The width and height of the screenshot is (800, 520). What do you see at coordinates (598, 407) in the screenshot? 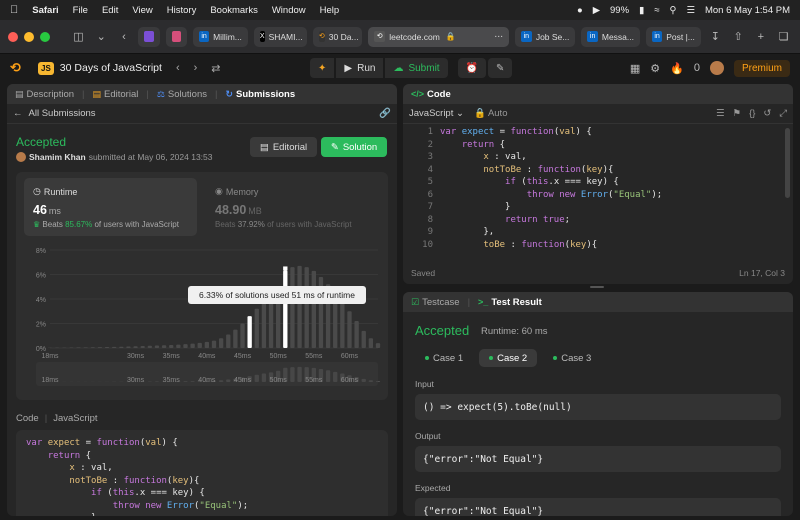
I see `input-value: () => expect(5).toBe(null)` at bounding box center [598, 407].